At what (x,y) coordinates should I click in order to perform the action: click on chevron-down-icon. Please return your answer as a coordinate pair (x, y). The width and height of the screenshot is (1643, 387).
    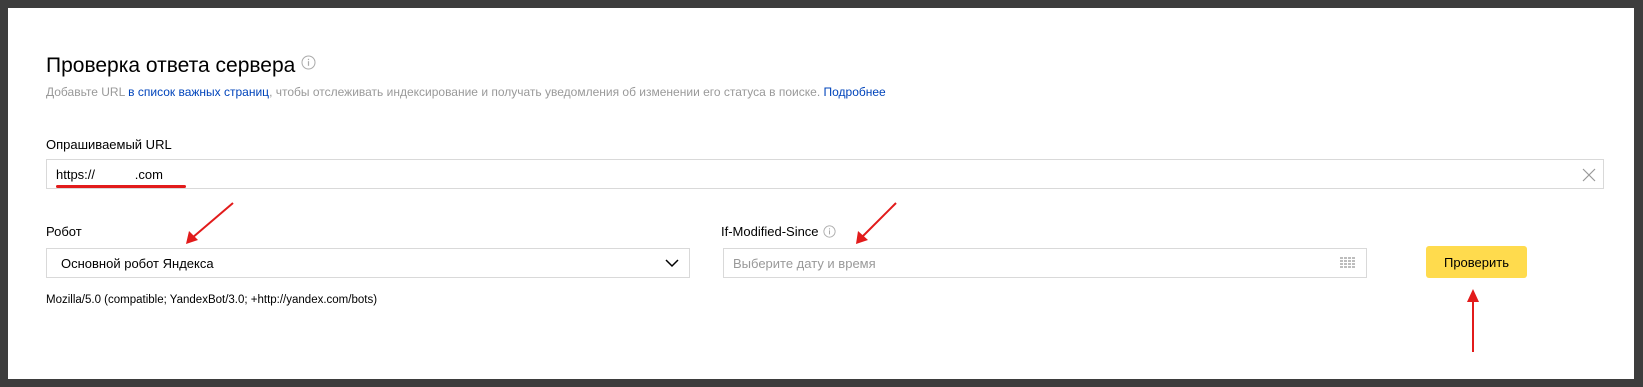
    Looking at the image, I should click on (672, 263).